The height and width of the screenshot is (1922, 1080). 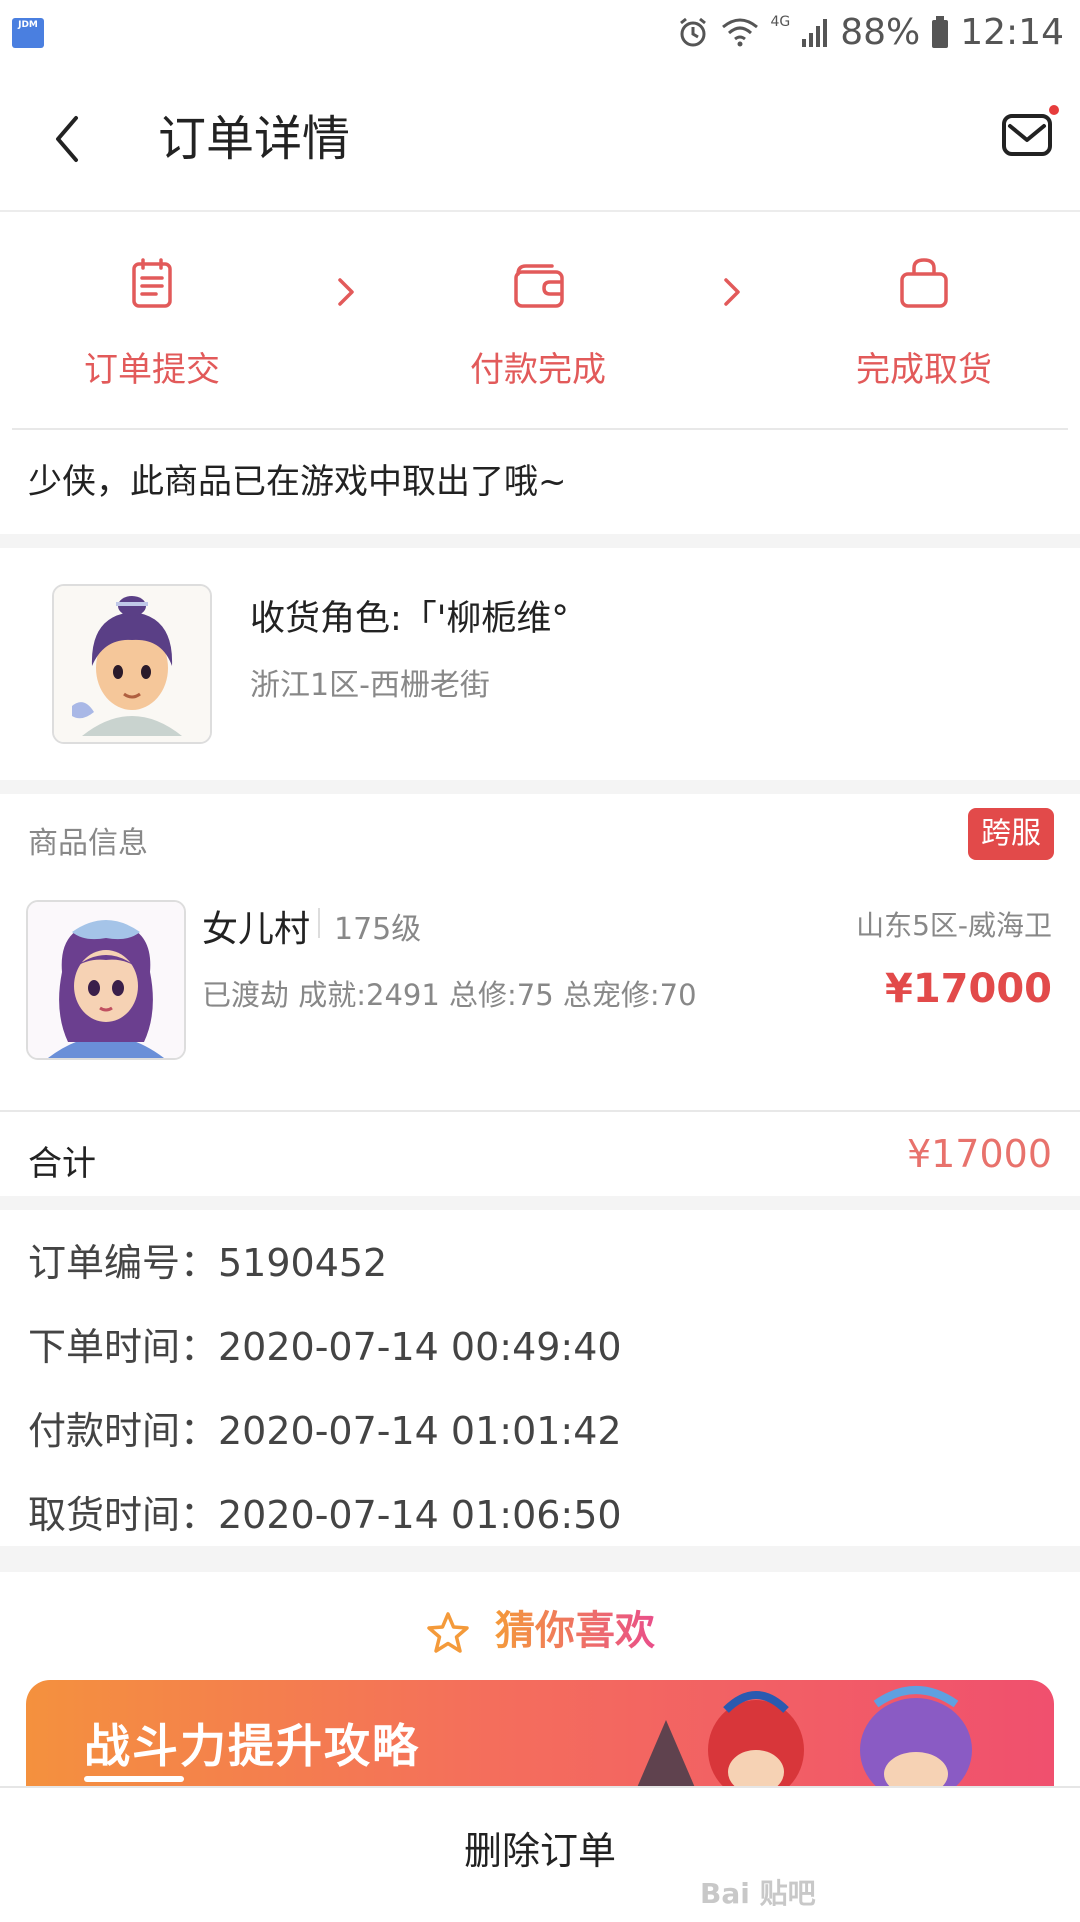 What do you see at coordinates (968, 989) in the screenshot?
I see `goods-price: ¥17000` at bounding box center [968, 989].